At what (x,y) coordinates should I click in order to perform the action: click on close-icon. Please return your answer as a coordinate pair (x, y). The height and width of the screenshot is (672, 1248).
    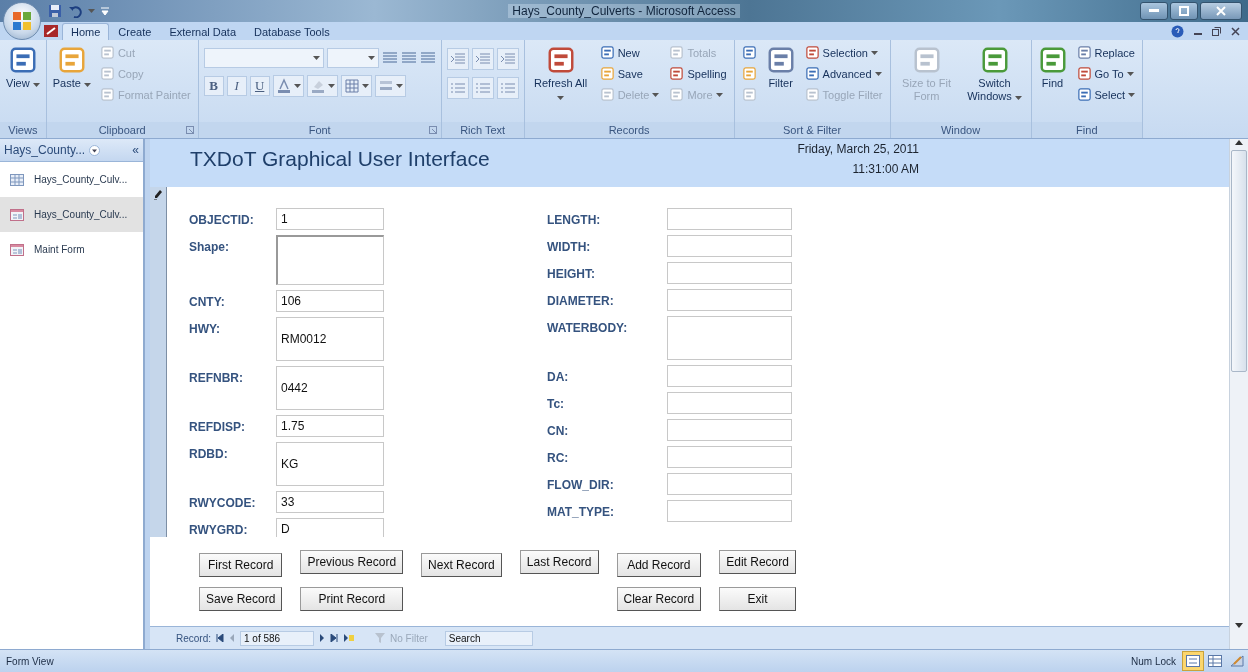
    Looking at the image, I should click on (1235, 31).